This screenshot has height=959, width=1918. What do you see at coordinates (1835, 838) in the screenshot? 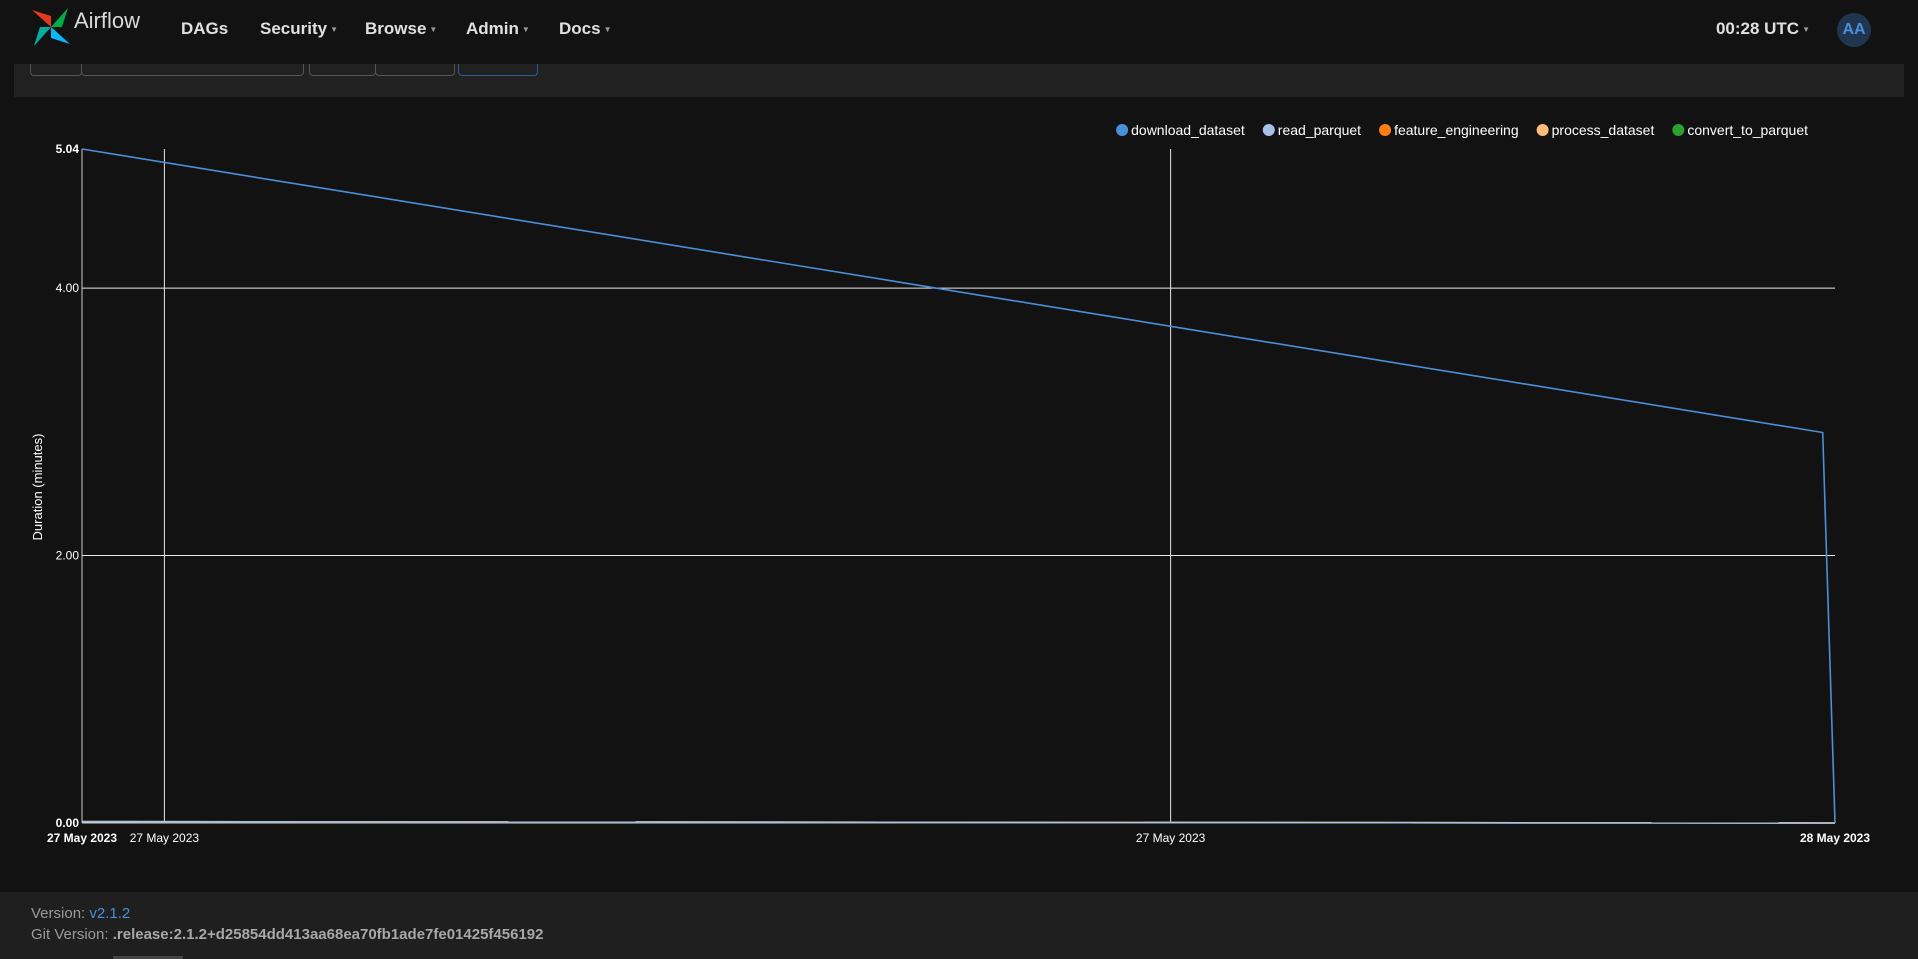
I see `x-tick-label: 28 May 2023` at bounding box center [1835, 838].